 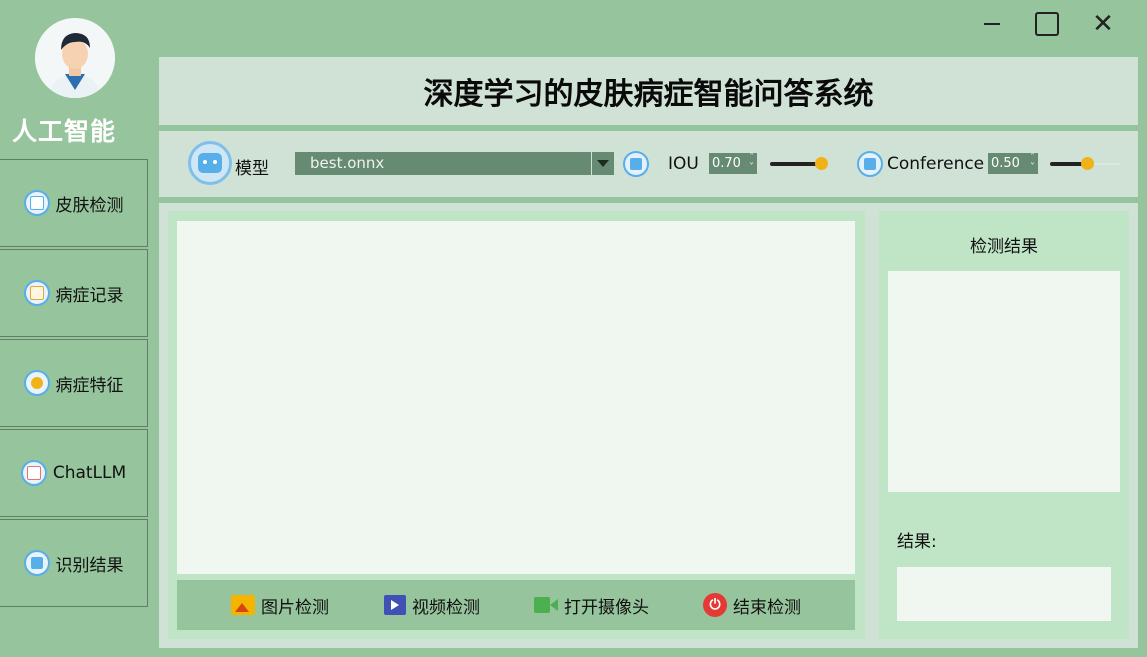 I want to click on records-icon, so click(x=36, y=293).